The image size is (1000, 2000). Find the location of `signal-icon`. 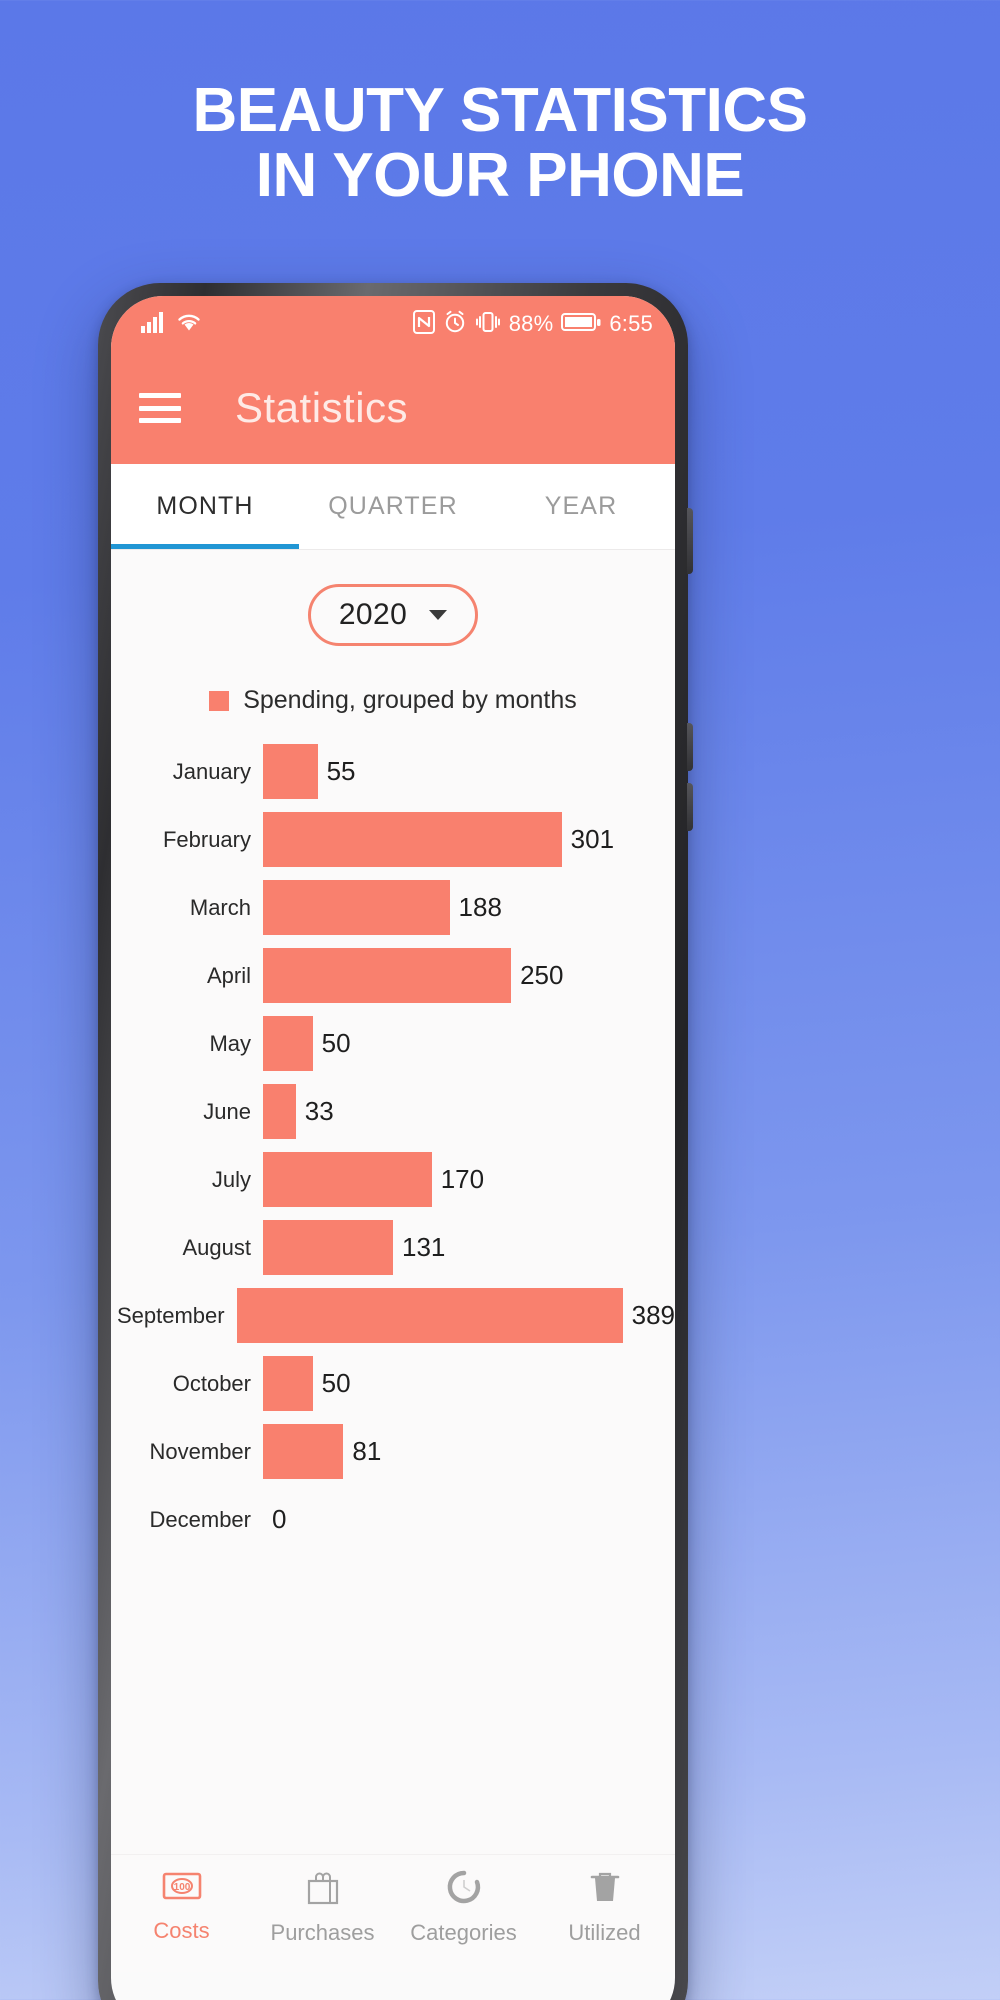

signal-icon is located at coordinates (154, 324).